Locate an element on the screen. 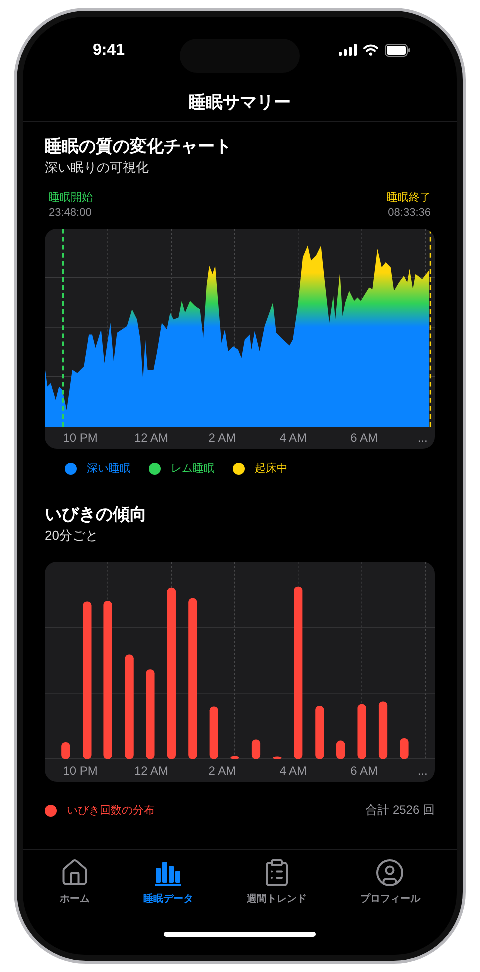 The image size is (480, 972). signal-icon is located at coordinates (348, 50).